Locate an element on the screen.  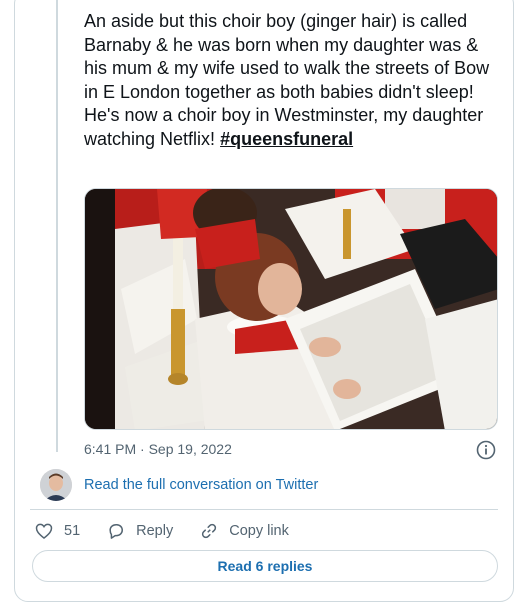
read-full-conversation-link: Read the full conversation on Twitter is located at coordinates (201, 485).